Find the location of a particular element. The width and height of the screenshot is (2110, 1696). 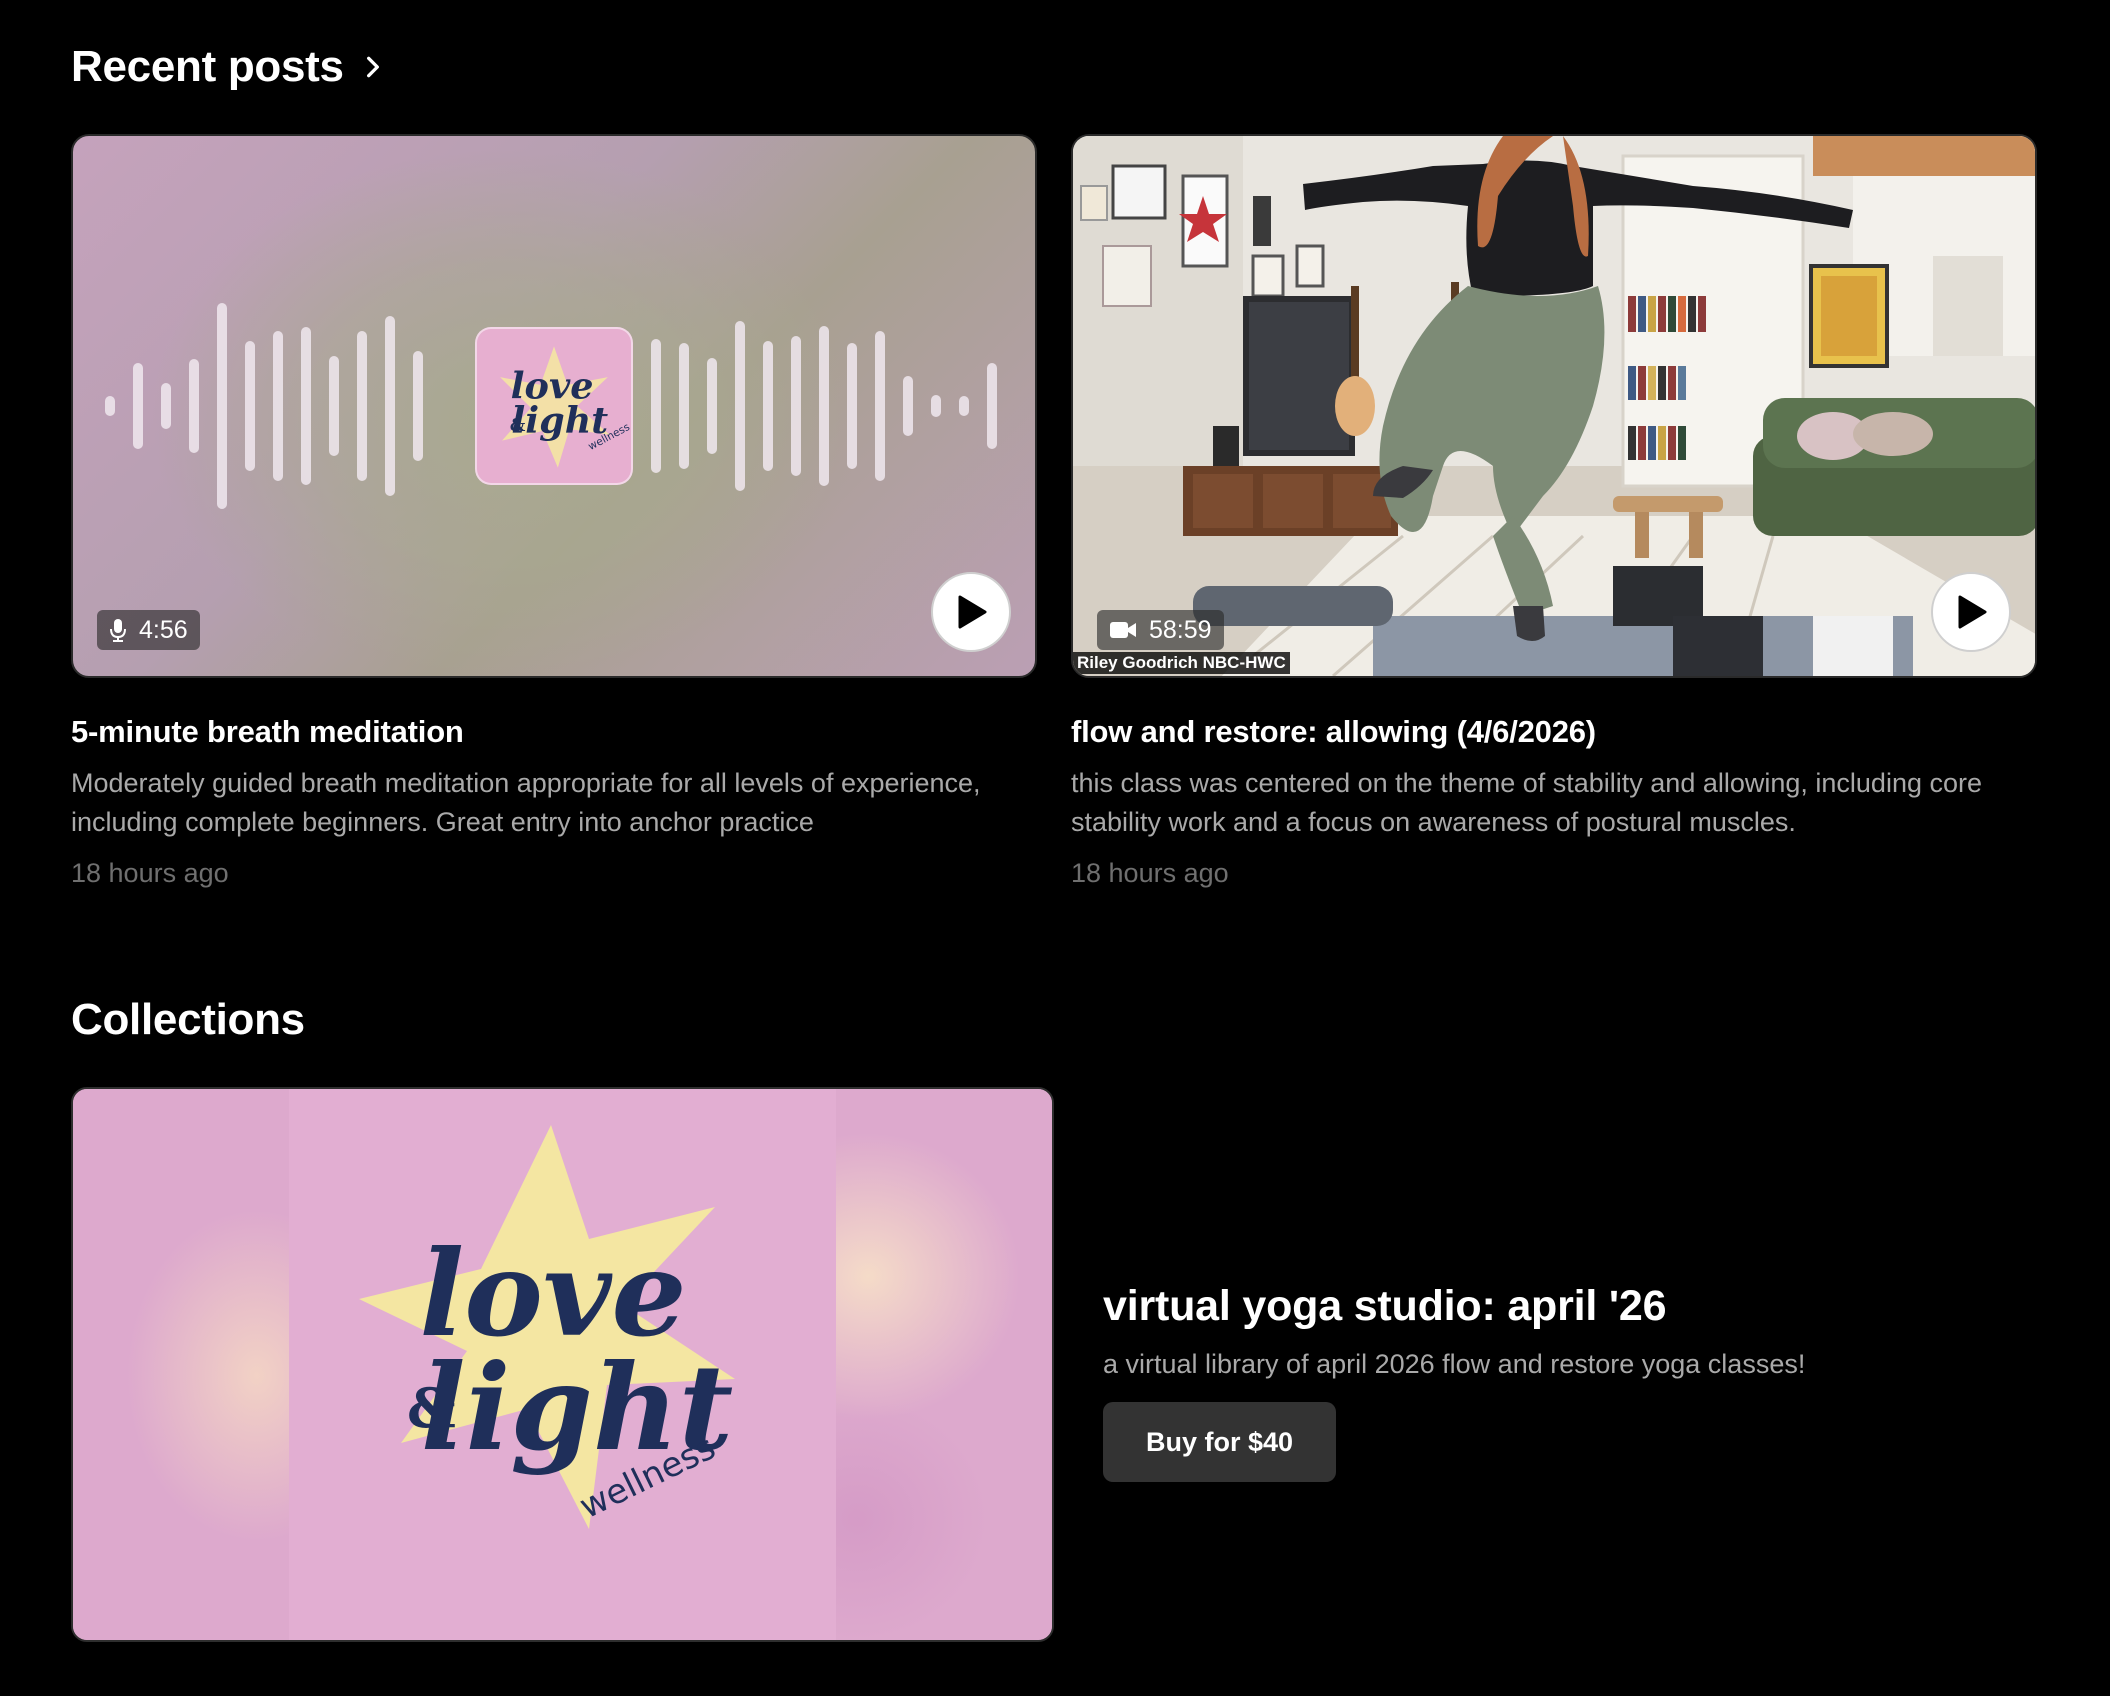

duration-label: 58:59 is located at coordinates (1180, 629).